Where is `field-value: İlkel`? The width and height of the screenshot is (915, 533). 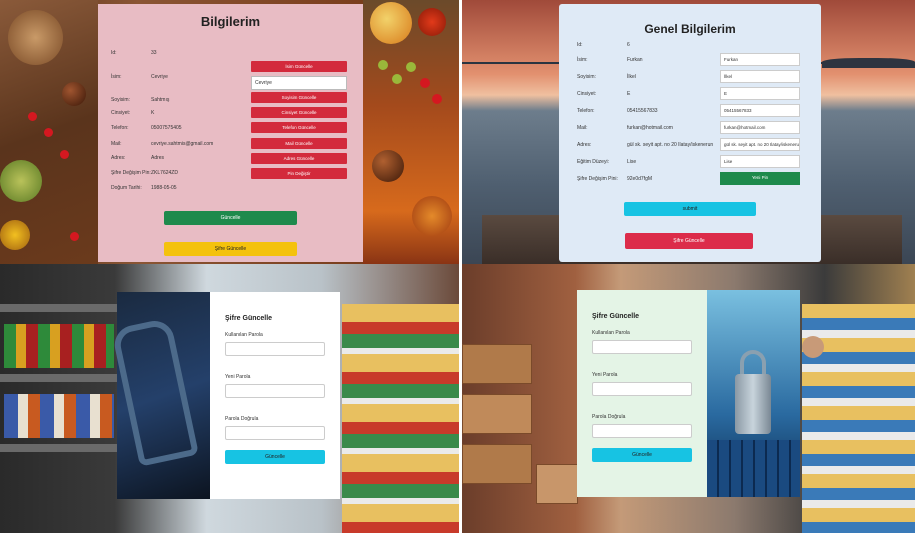
field-value: İlkel is located at coordinates (631, 77).